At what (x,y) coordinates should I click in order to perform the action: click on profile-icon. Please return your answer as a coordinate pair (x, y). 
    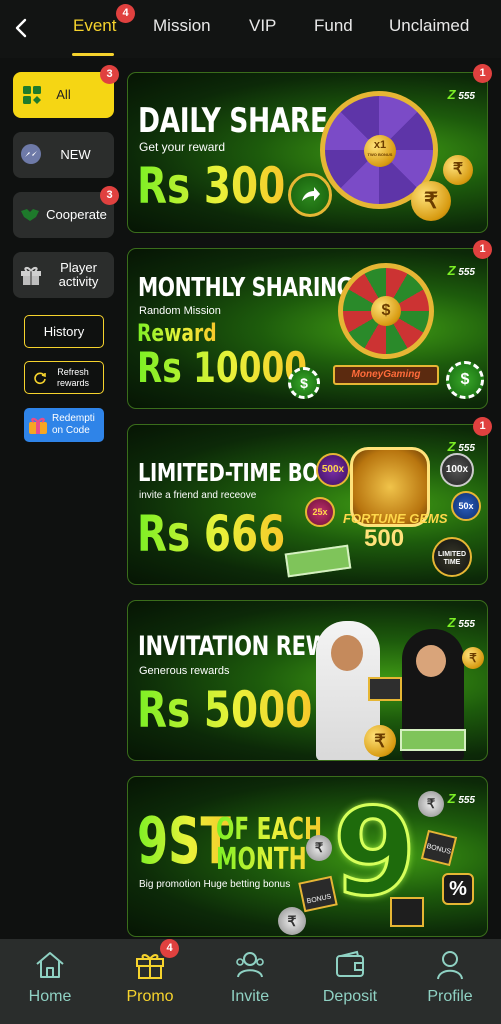
    Looking at the image, I should click on (450, 965).